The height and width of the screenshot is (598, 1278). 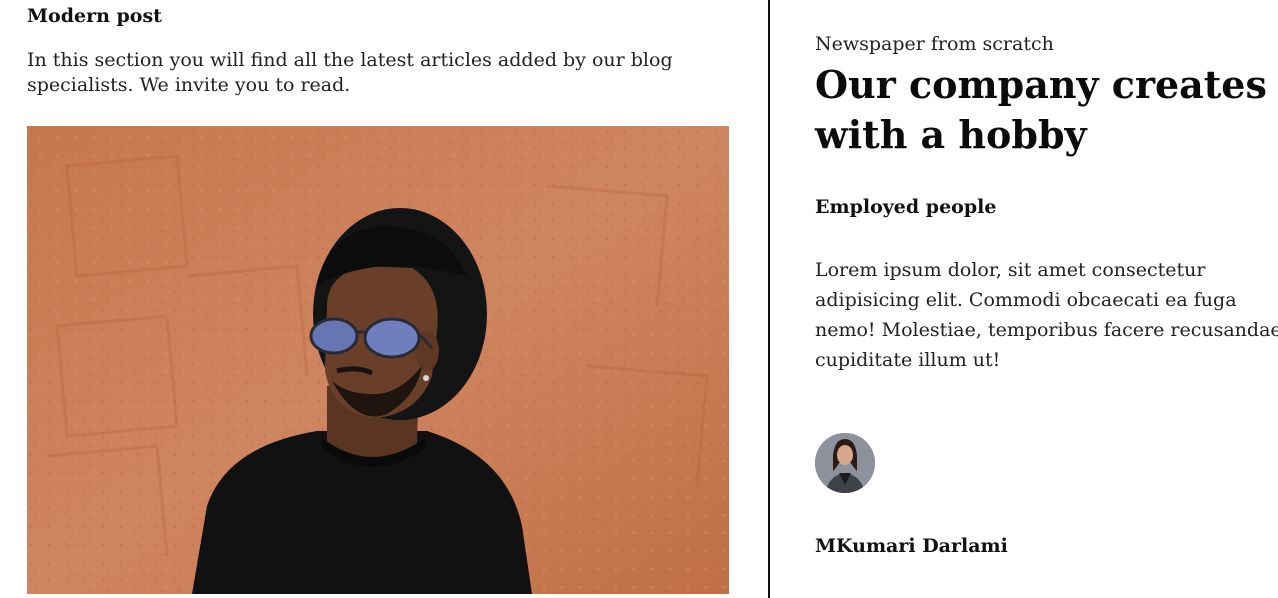 What do you see at coordinates (94, 16) in the screenshot?
I see `section-heading: Modern post` at bounding box center [94, 16].